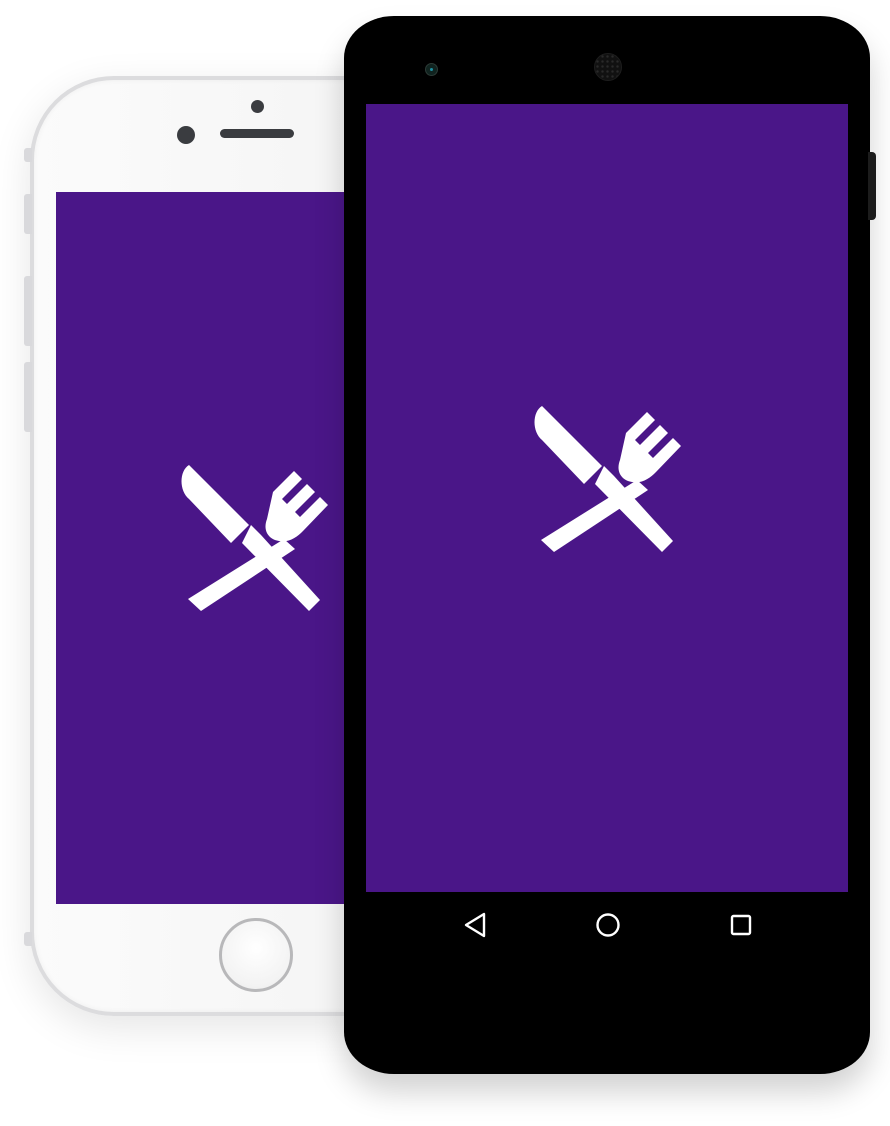  Describe the element at coordinates (257, 106) in the screenshot. I see `iphone-proximity-sensor` at that location.